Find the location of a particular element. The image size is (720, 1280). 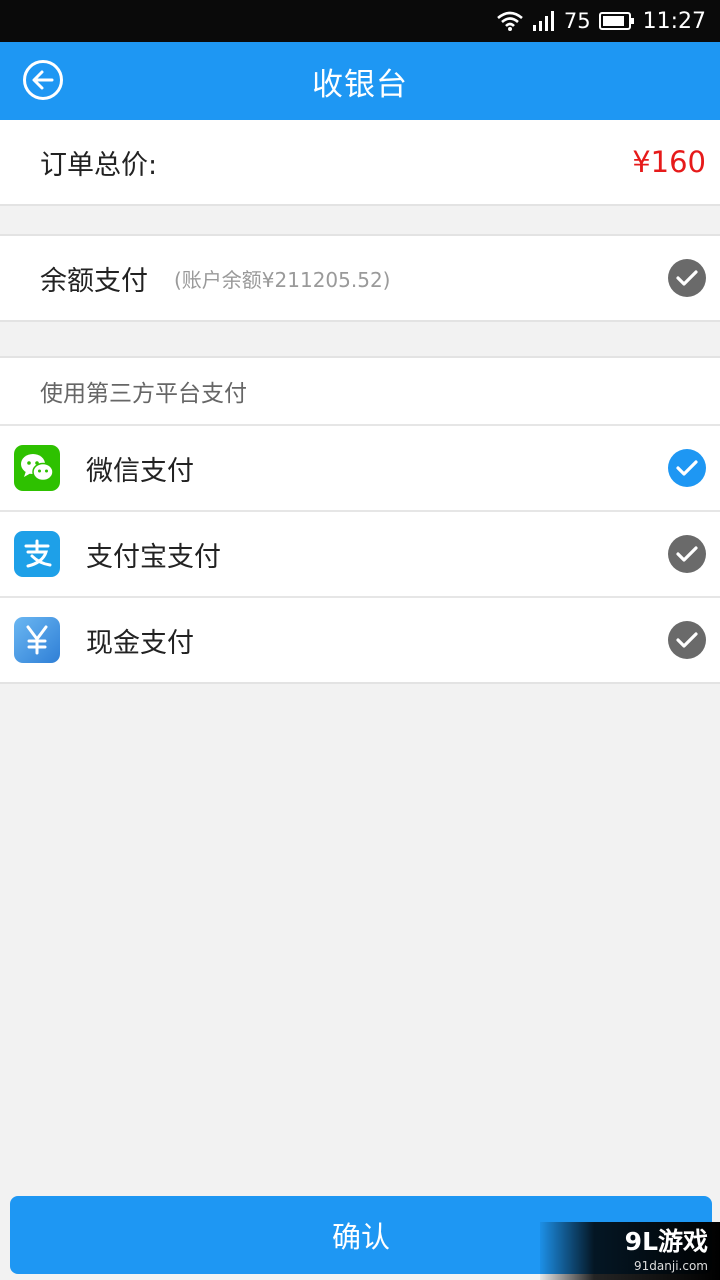

balance-check-icon is located at coordinates (687, 278).